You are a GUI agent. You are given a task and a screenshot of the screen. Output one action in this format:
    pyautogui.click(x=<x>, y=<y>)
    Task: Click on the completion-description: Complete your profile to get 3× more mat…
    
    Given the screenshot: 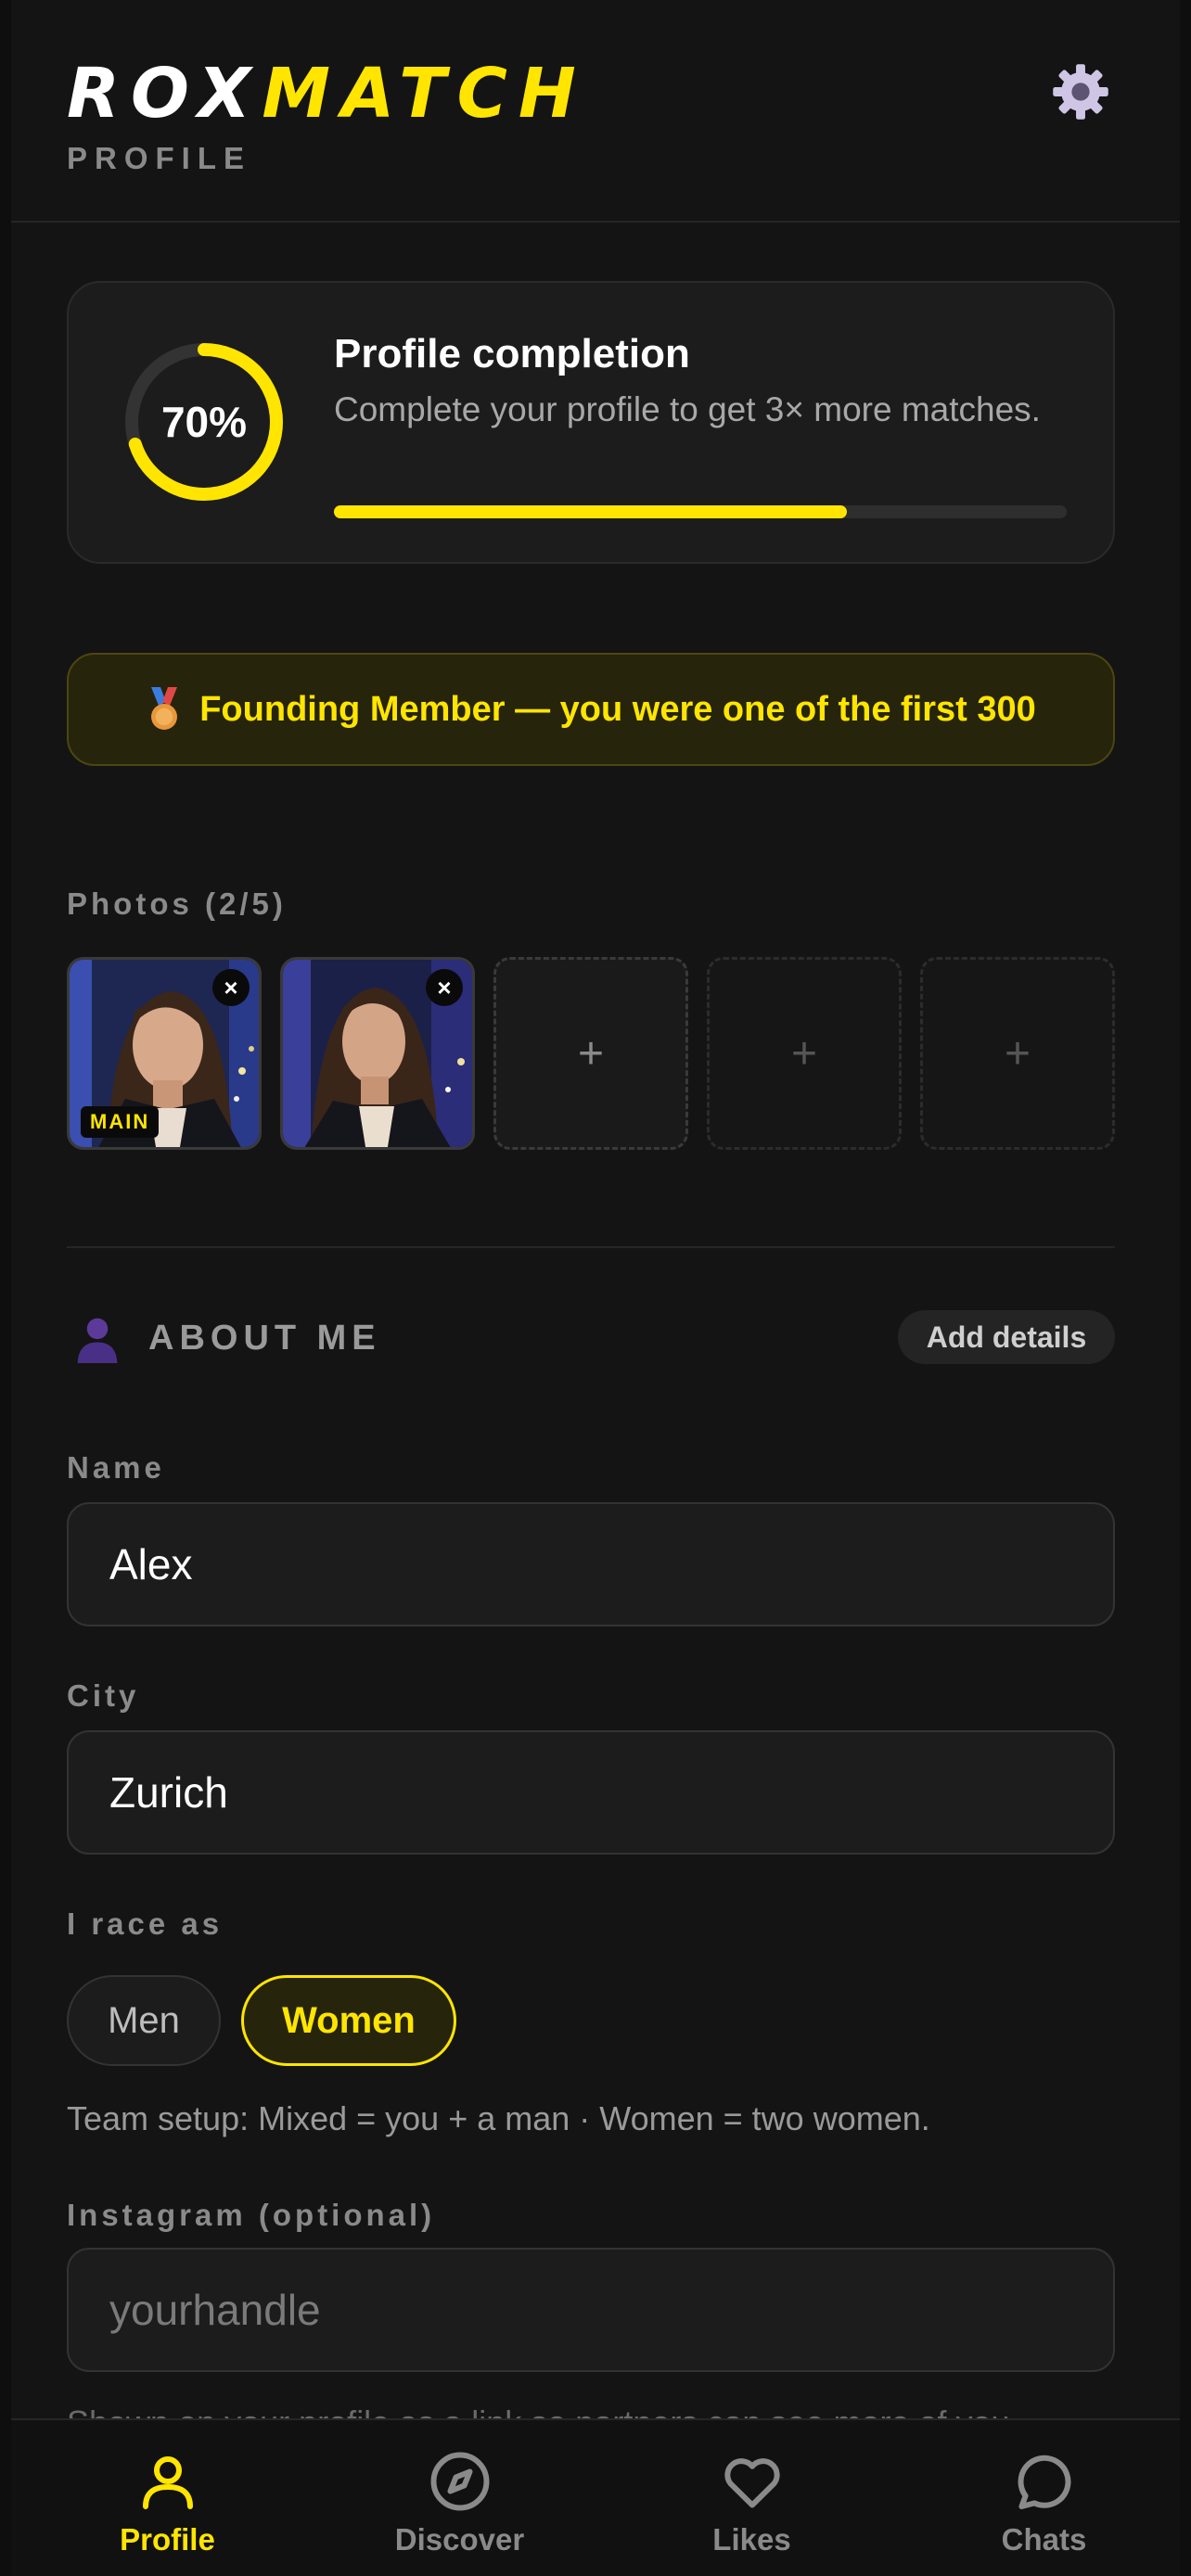 What is the action you would take?
    pyautogui.click(x=688, y=409)
    